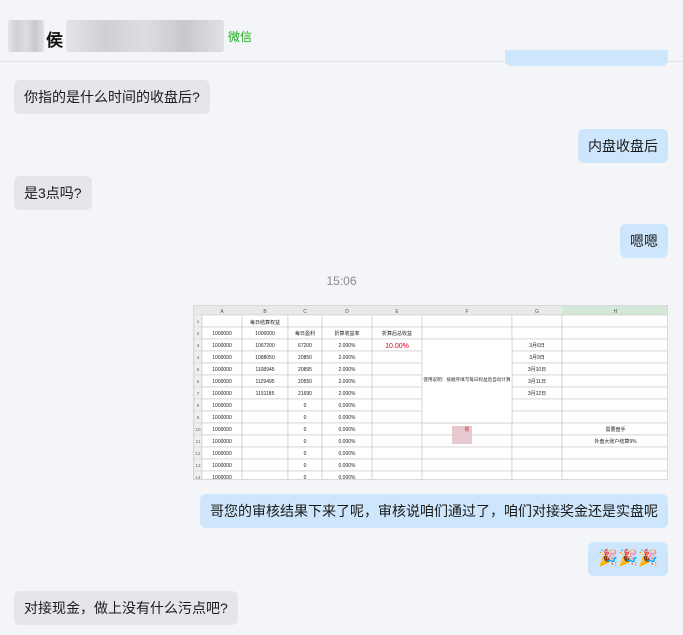 The height and width of the screenshot is (635, 683). What do you see at coordinates (265, 334) in the screenshot?
I see `sheet-header-cell: 1000000` at bounding box center [265, 334].